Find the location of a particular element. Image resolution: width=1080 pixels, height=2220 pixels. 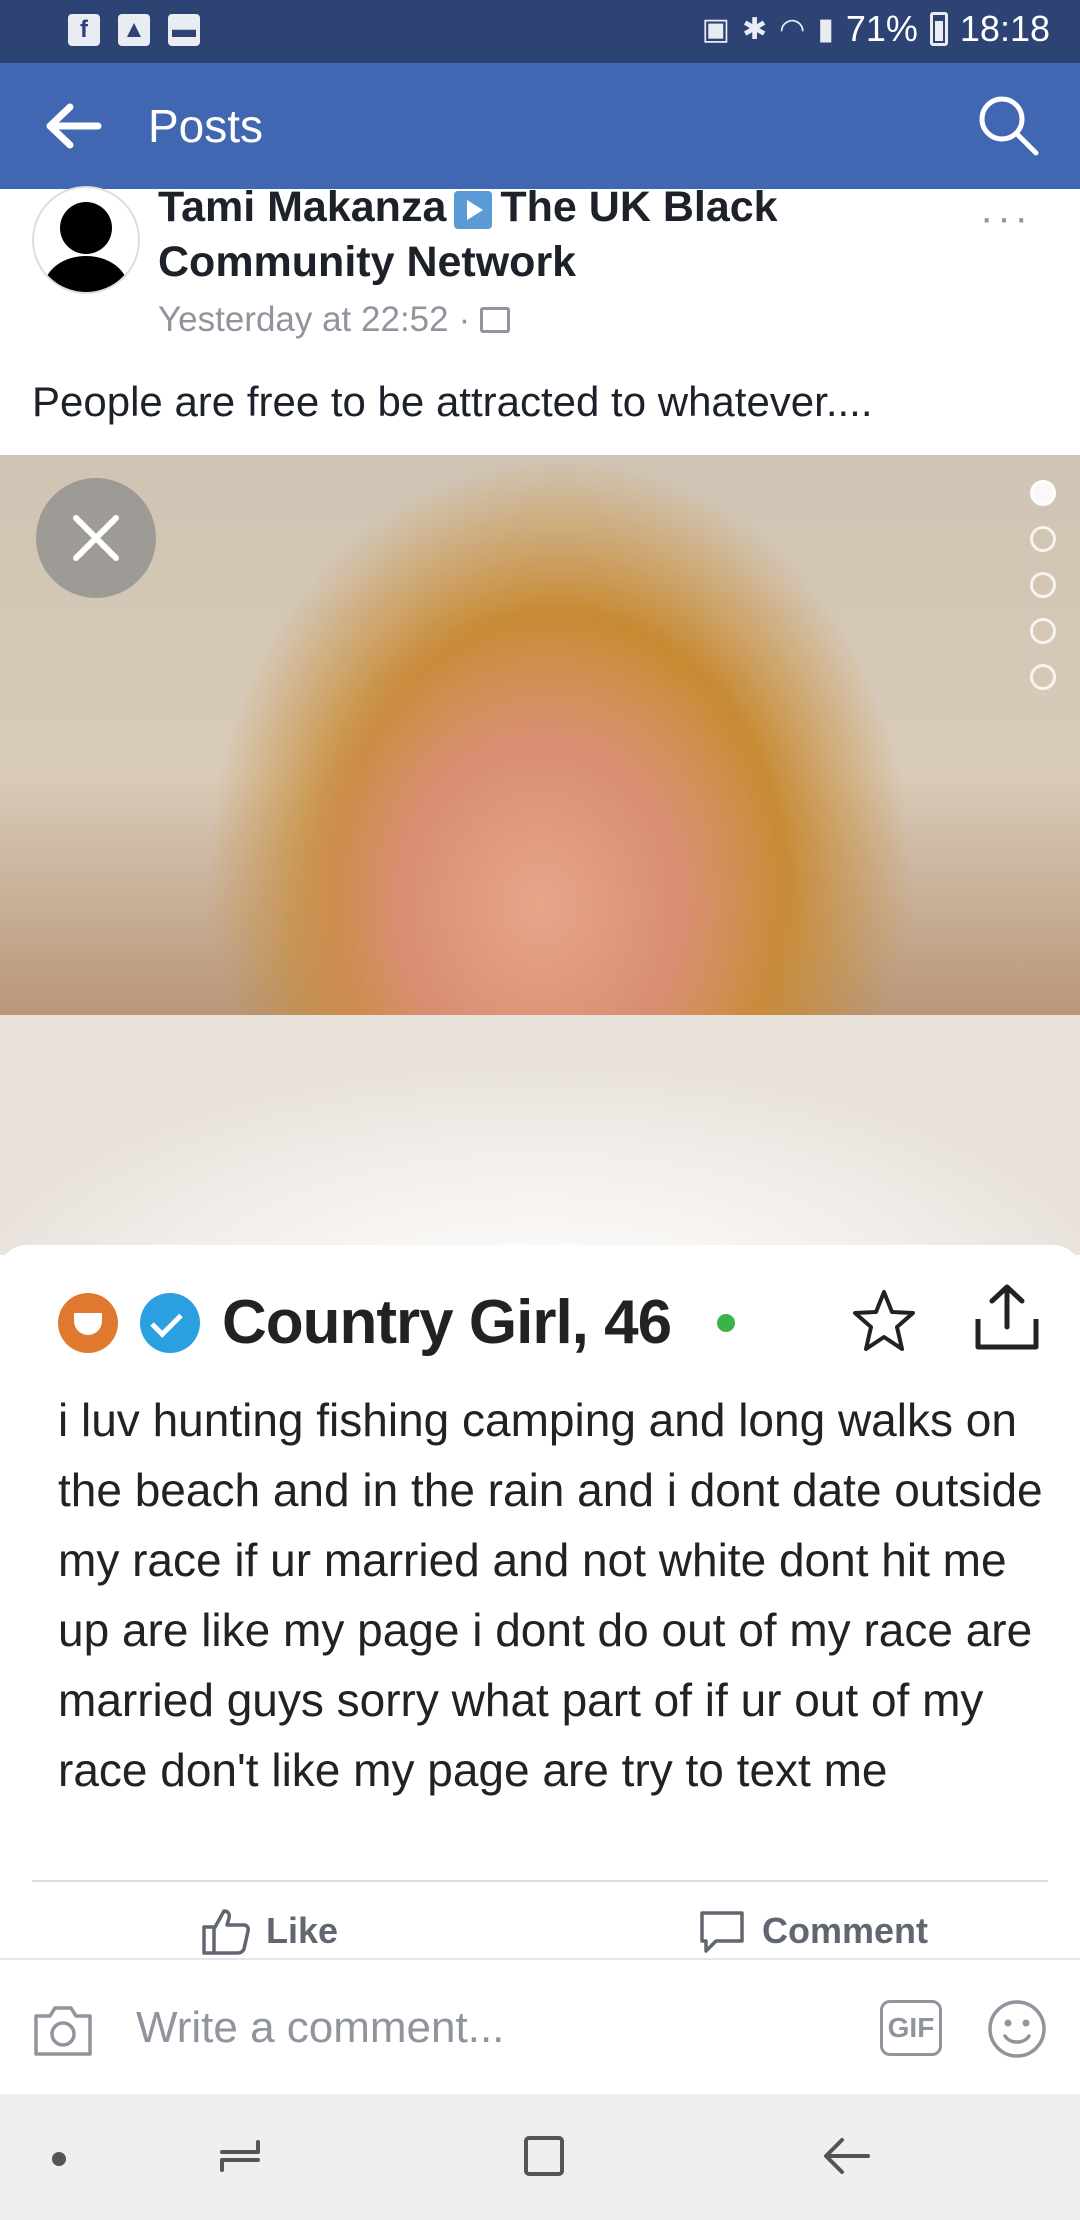

like-button: Like is located at coordinates (269, 1931).